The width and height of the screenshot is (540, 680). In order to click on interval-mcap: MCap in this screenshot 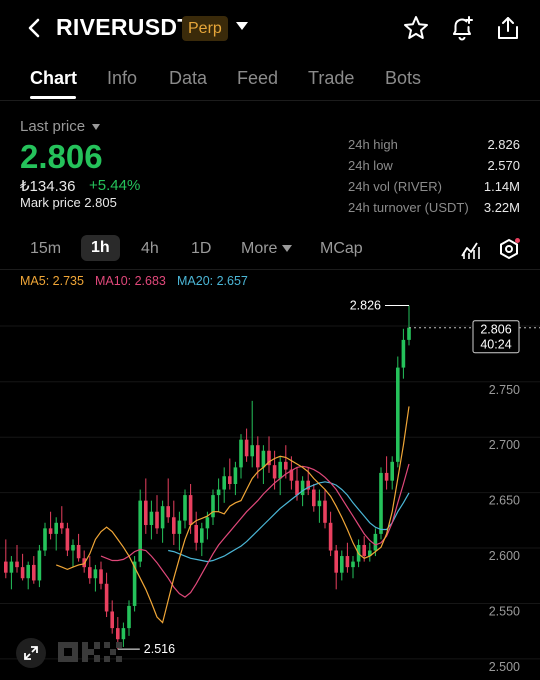, I will do `click(341, 249)`.